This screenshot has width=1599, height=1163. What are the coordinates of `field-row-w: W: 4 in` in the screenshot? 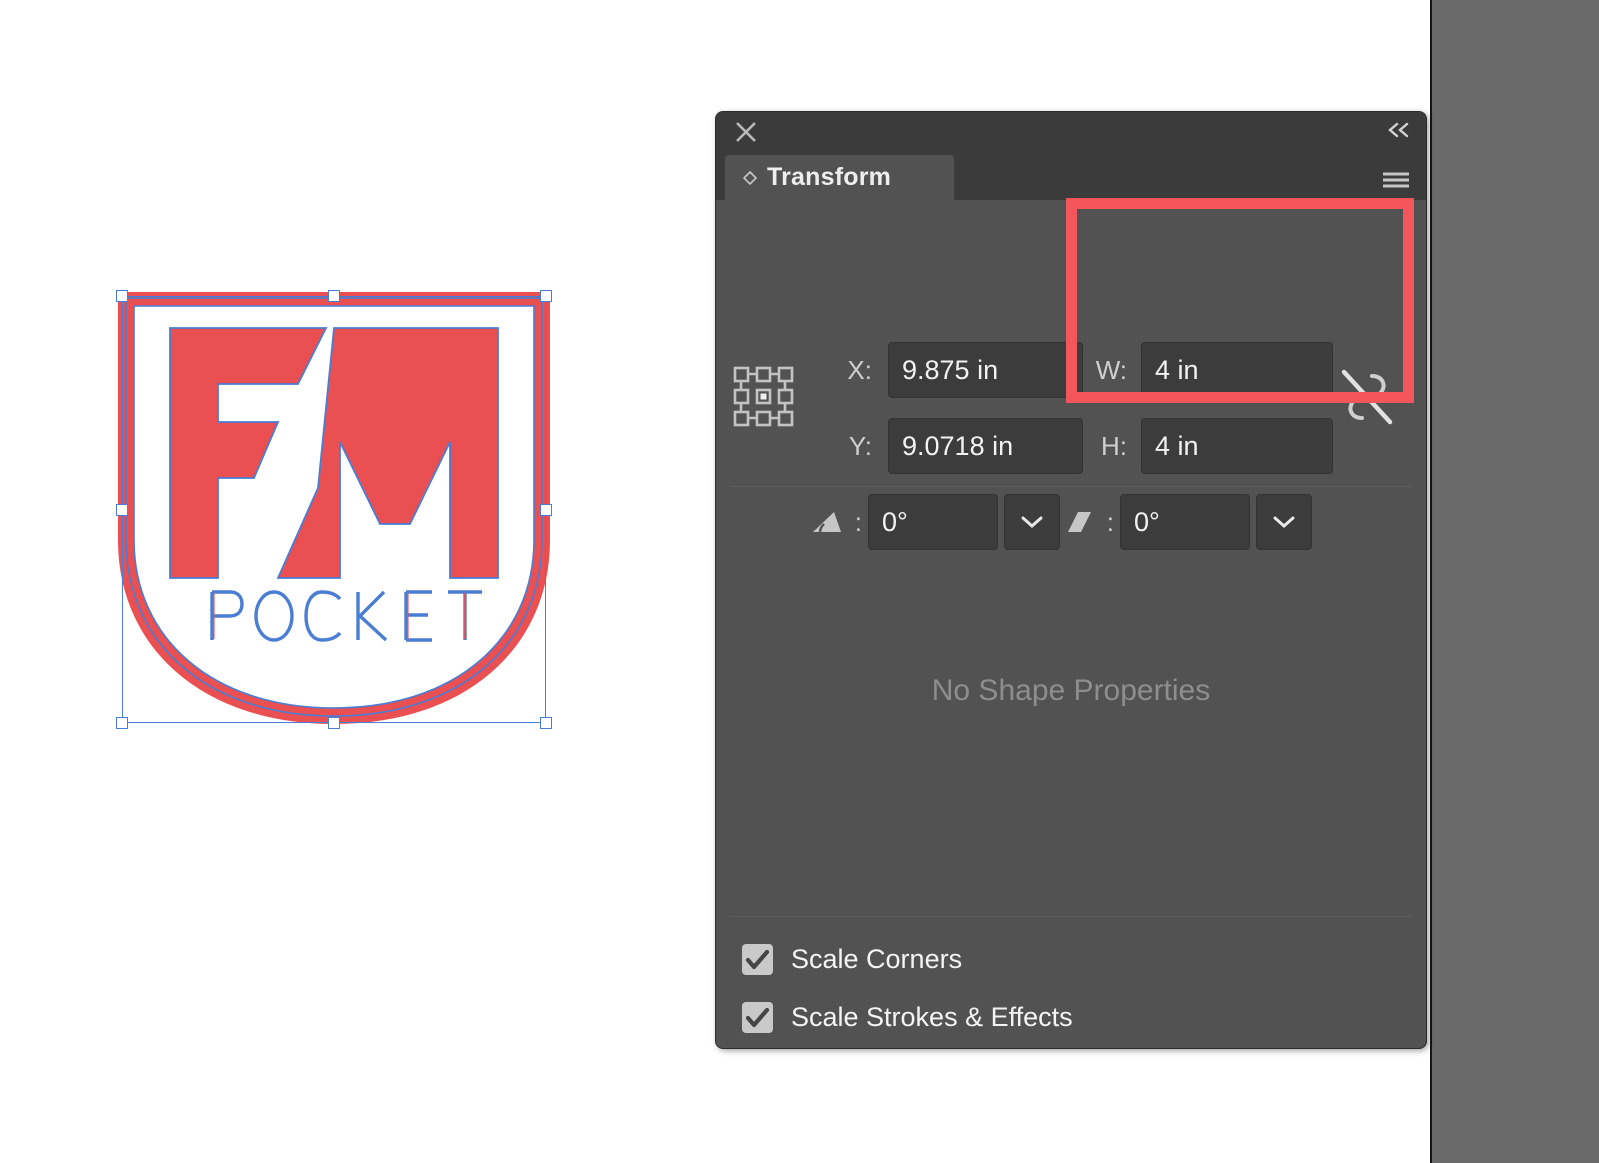 It's located at (1210, 370).